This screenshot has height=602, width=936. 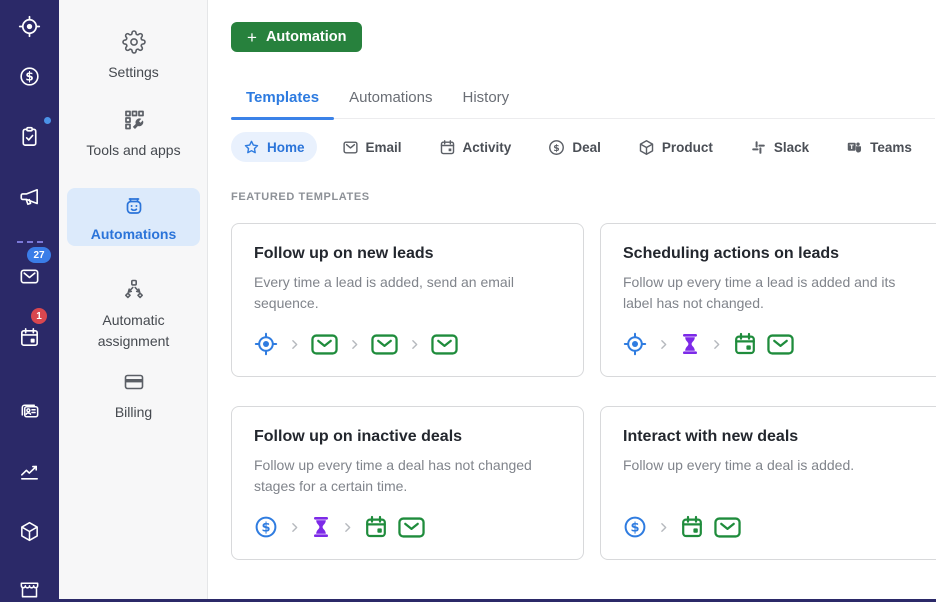 What do you see at coordinates (133, 234) in the screenshot?
I see `sidebar-item-label: Automations` at bounding box center [133, 234].